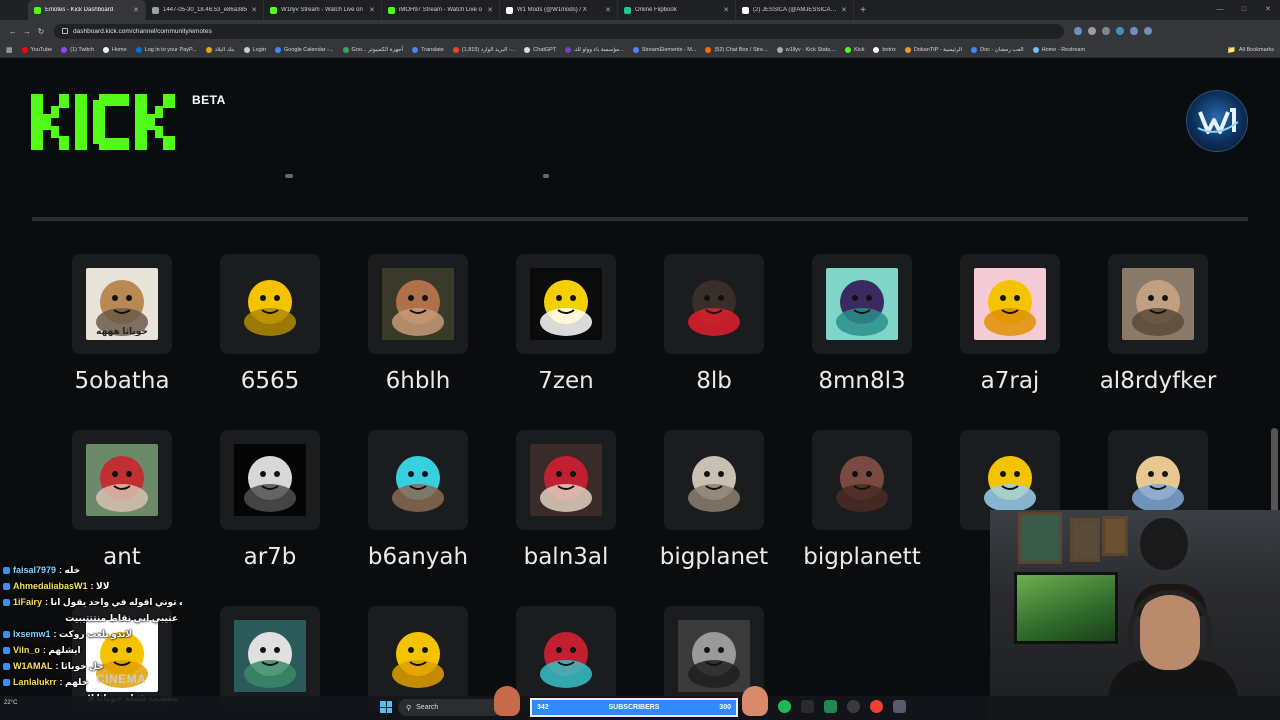 The height and width of the screenshot is (720, 1280). What do you see at coordinates (450, 707) in the screenshot?
I see `taskbar-search: ⚲ Search` at bounding box center [450, 707].